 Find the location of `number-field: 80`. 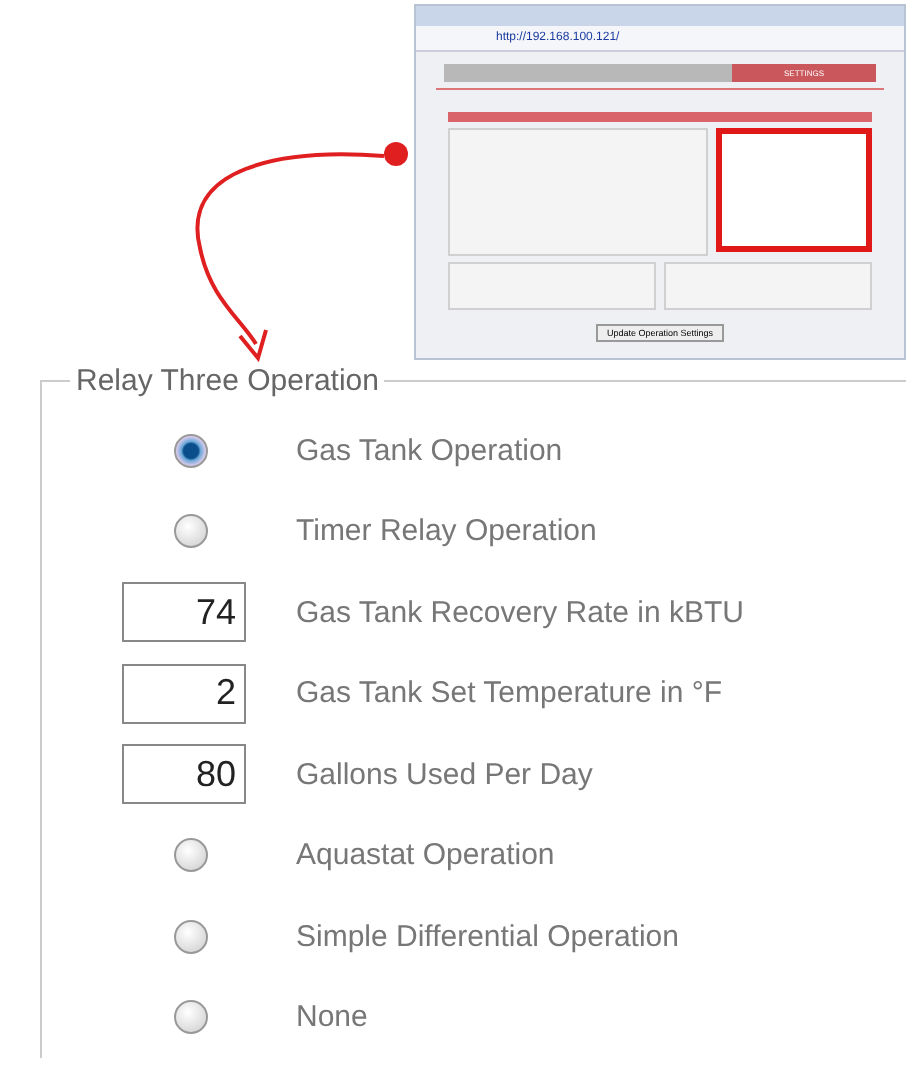

number-field: 80 is located at coordinates (184, 774).